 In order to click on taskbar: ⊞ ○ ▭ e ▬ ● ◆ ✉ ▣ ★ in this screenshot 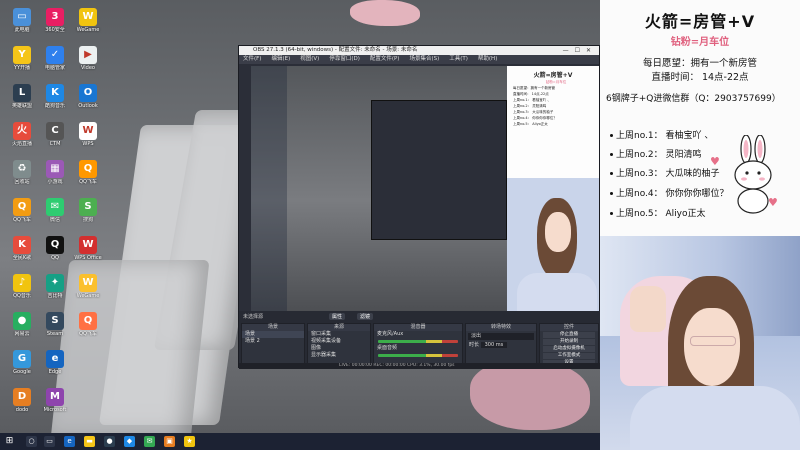, I will do `click(300, 441)`.